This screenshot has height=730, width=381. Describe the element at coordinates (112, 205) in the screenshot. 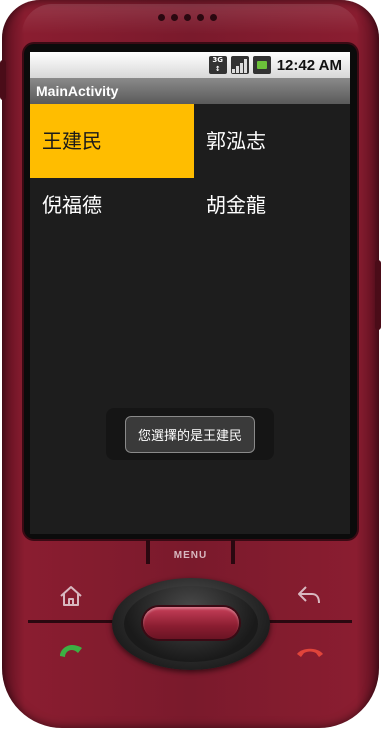

I see `grid-item: 倪福德` at that location.